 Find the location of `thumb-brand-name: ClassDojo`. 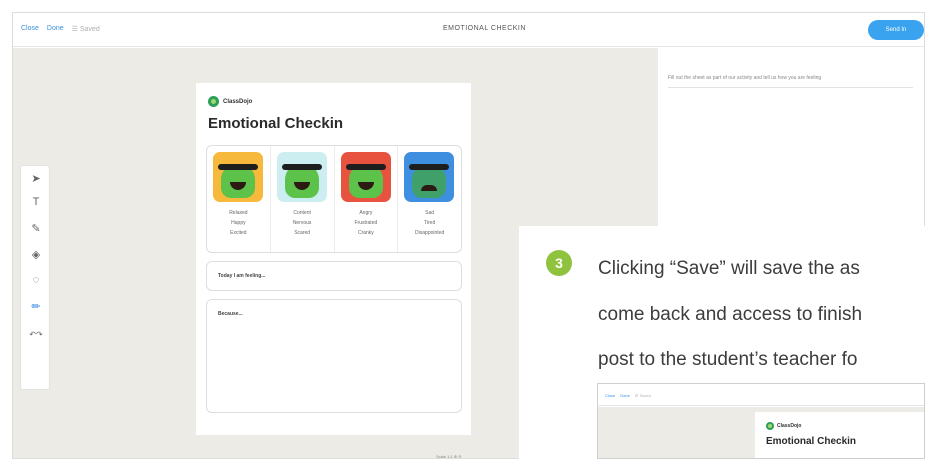

thumb-brand-name: ClassDojo is located at coordinates (789, 426).